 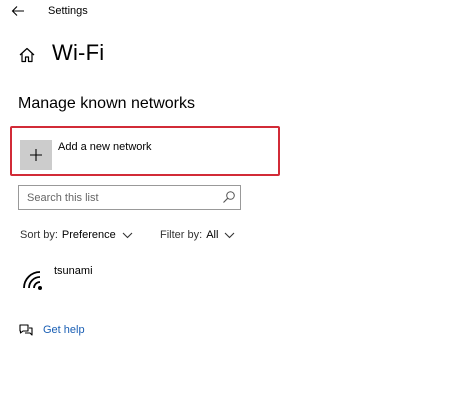 I want to click on sort-by-dropdown: Sort by: Preference, so click(x=76, y=235).